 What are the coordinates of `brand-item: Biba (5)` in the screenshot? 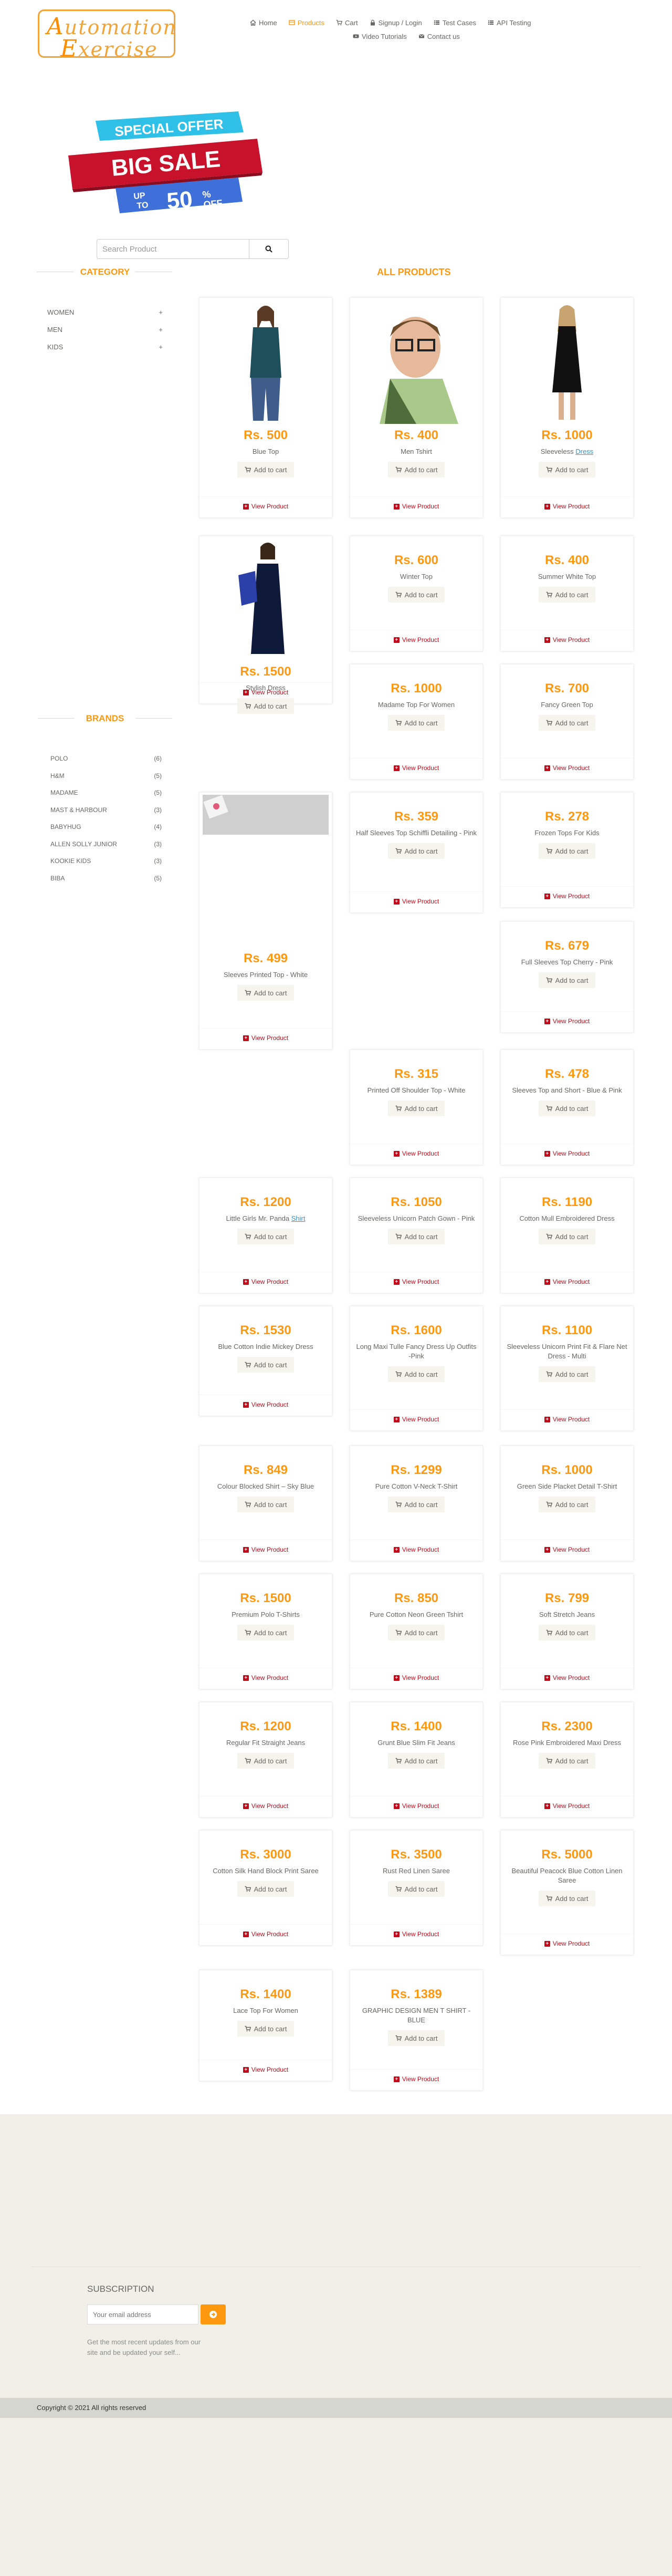 It's located at (106, 878).